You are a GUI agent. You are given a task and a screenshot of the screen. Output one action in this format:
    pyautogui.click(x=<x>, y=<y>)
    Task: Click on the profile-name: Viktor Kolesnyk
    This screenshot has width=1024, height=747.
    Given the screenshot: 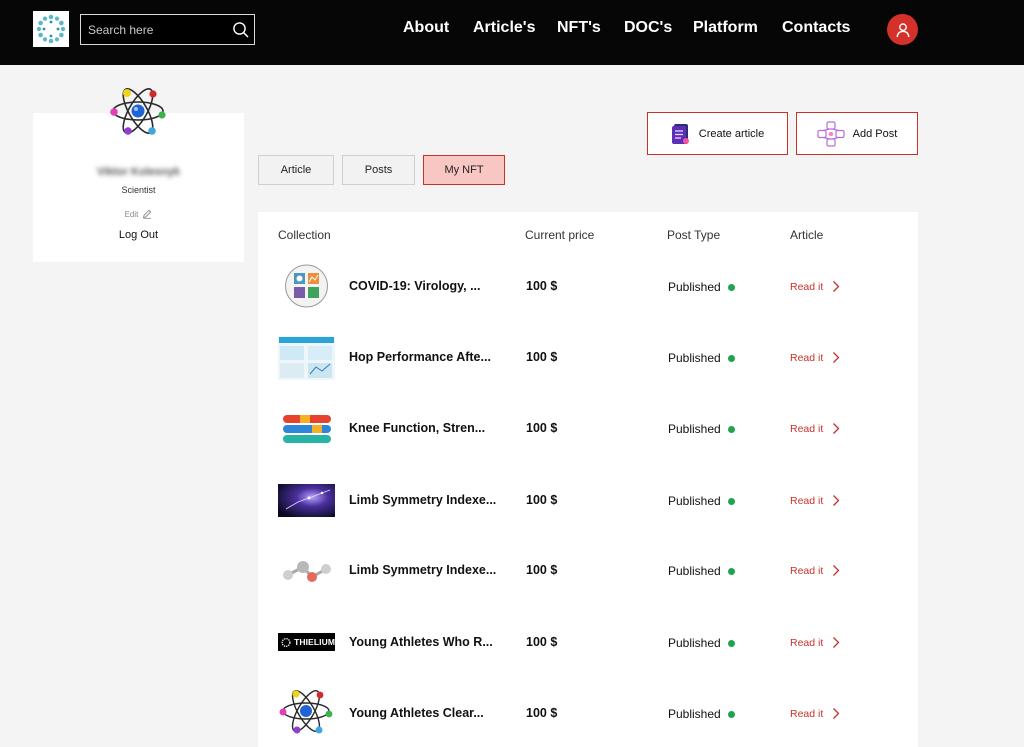 What is the action you would take?
    pyautogui.click(x=138, y=172)
    